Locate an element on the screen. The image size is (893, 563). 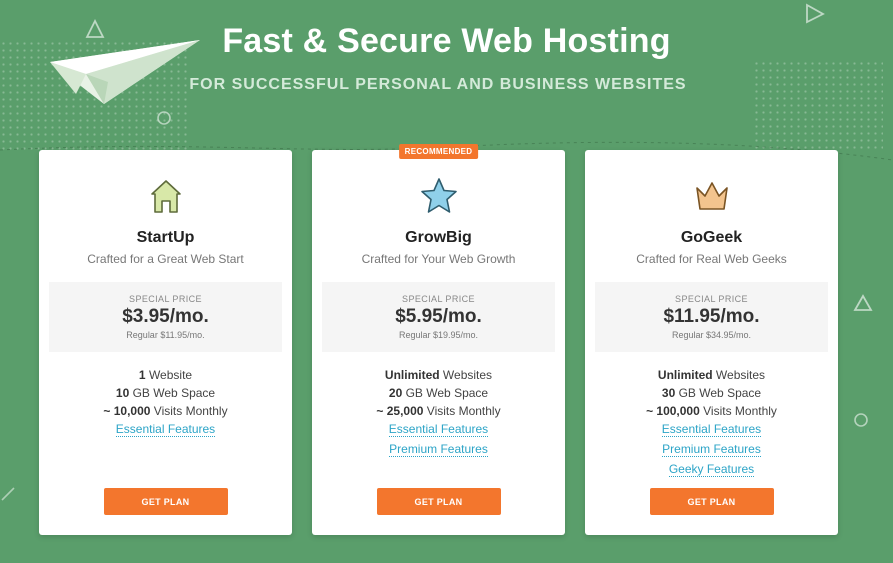
feature-item: ~ 100,000 Visits Monthly is located at coordinates (711, 411).